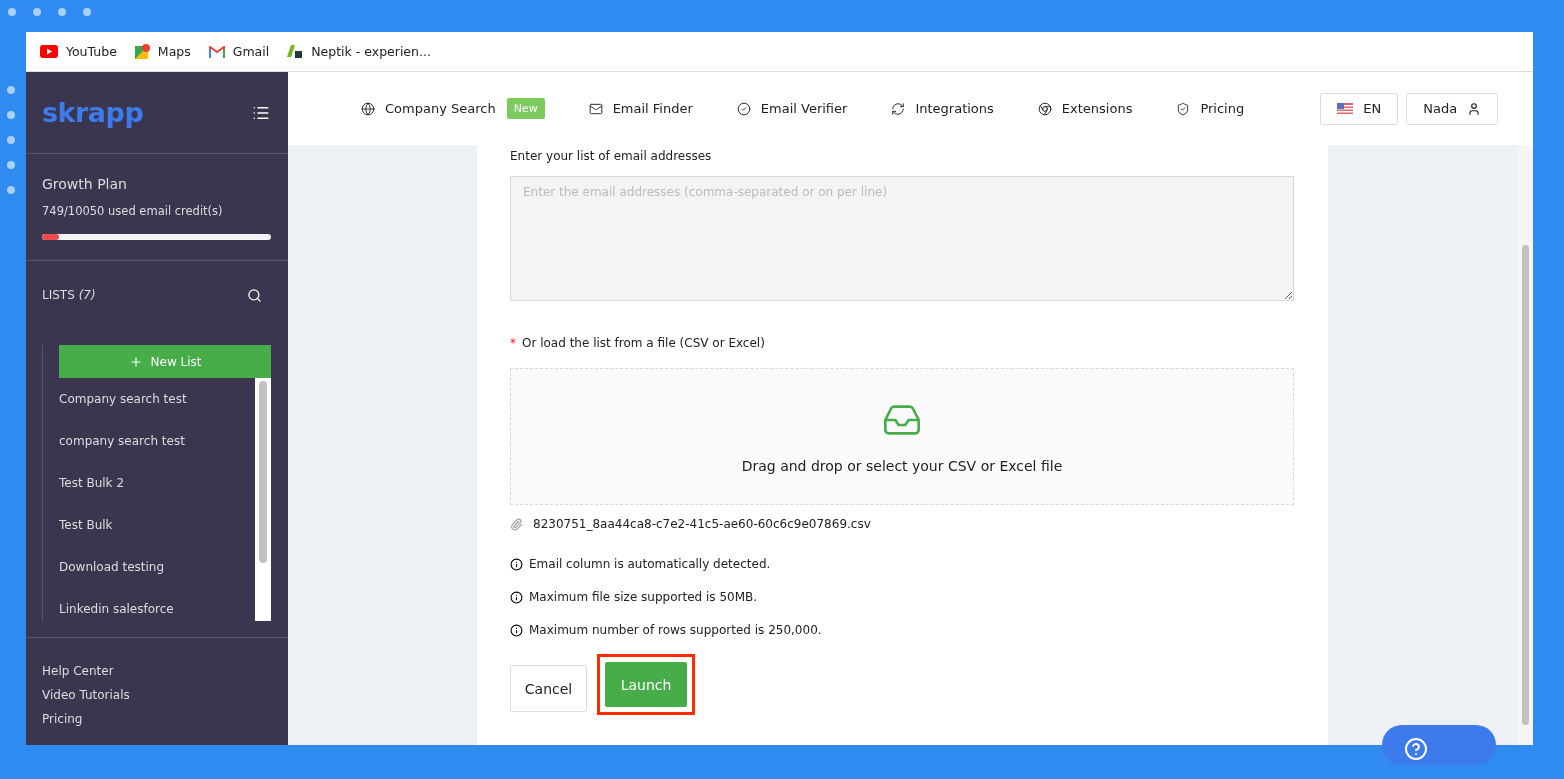 This screenshot has height=779, width=1564. What do you see at coordinates (1044, 108) in the screenshot?
I see `browser-icon` at bounding box center [1044, 108].